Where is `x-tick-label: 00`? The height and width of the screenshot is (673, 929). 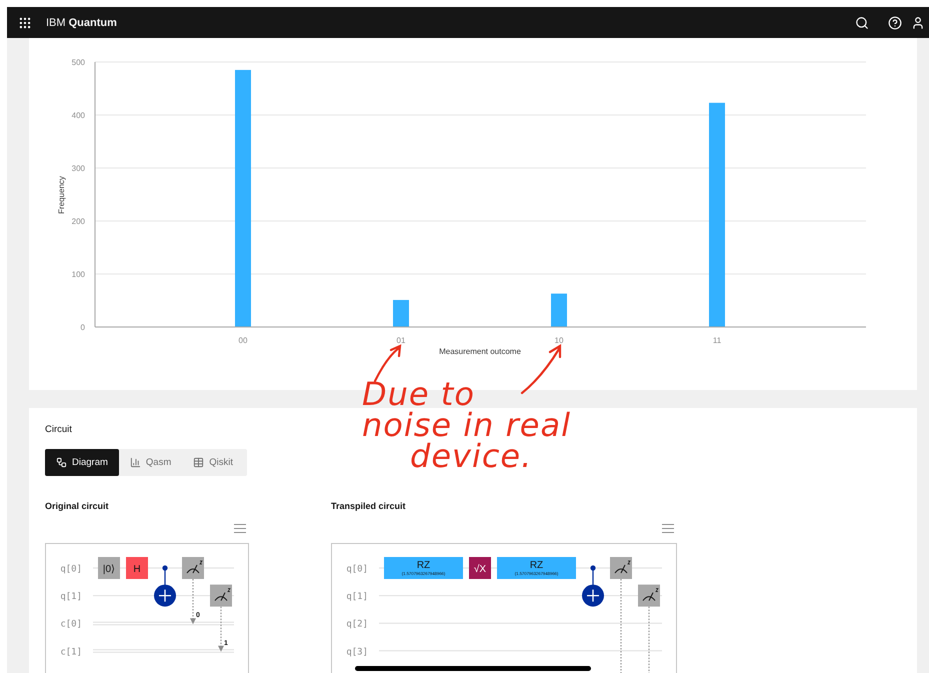 x-tick-label: 00 is located at coordinates (243, 340).